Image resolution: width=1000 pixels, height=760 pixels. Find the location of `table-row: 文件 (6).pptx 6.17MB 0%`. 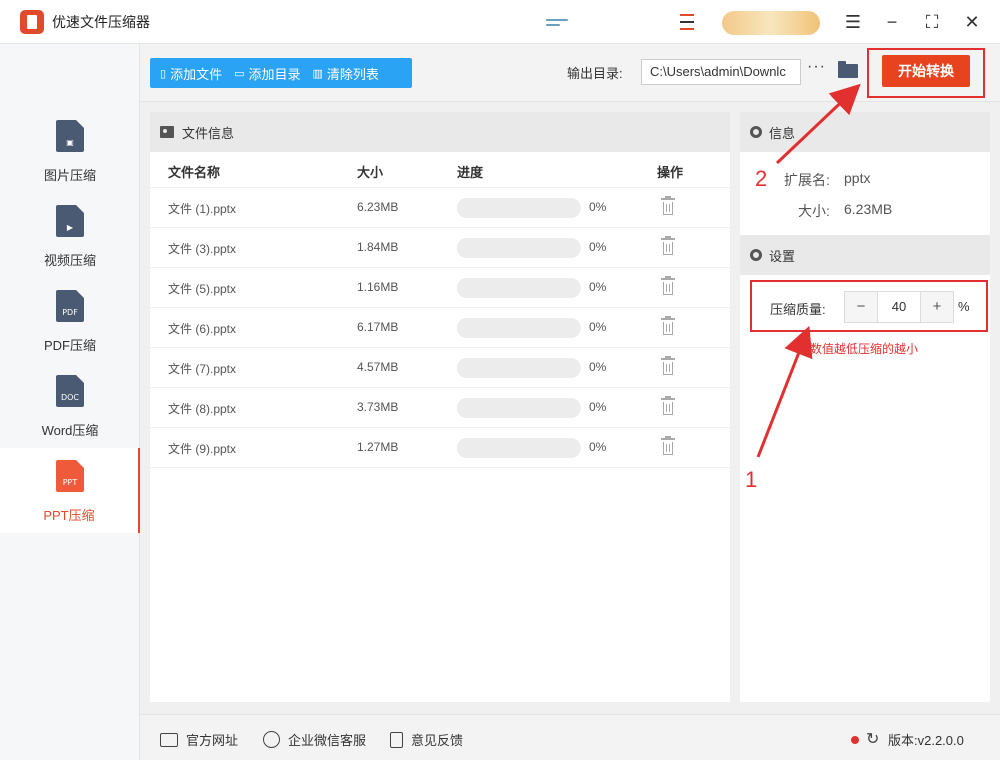

table-row: 文件 (6).pptx 6.17MB 0% is located at coordinates (440, 328).